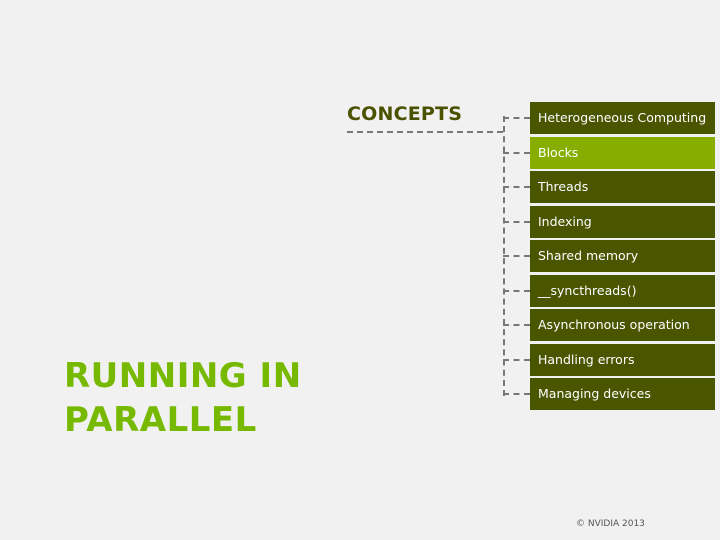  What do you see at coordinates (622, 187) in the screenshot?
I see `concept-item: Threads` at bounding box center [622, 187].